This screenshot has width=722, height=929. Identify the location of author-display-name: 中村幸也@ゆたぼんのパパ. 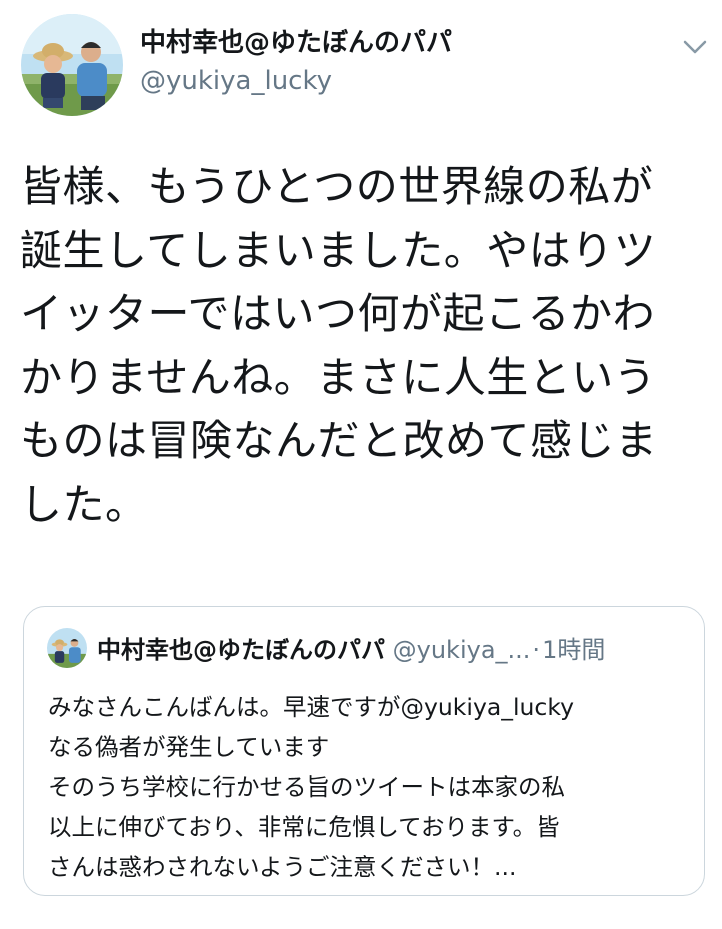
(296, 43).